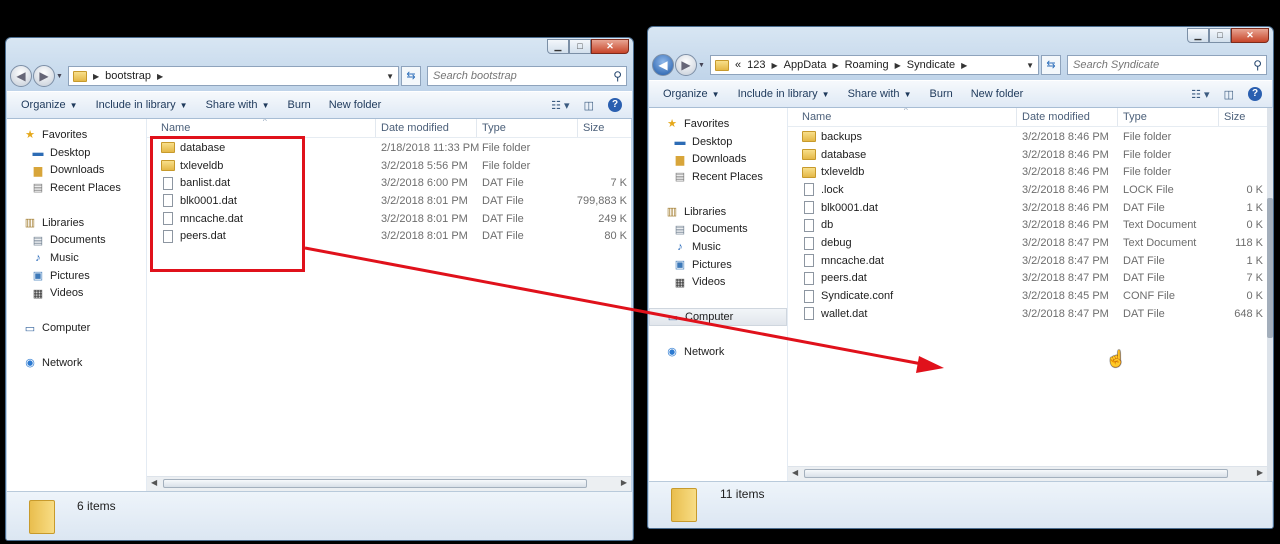  What do you see at coordinates (930, 364) in the screenshot?
I see `arrow-head` at bounding box center [930, 364].